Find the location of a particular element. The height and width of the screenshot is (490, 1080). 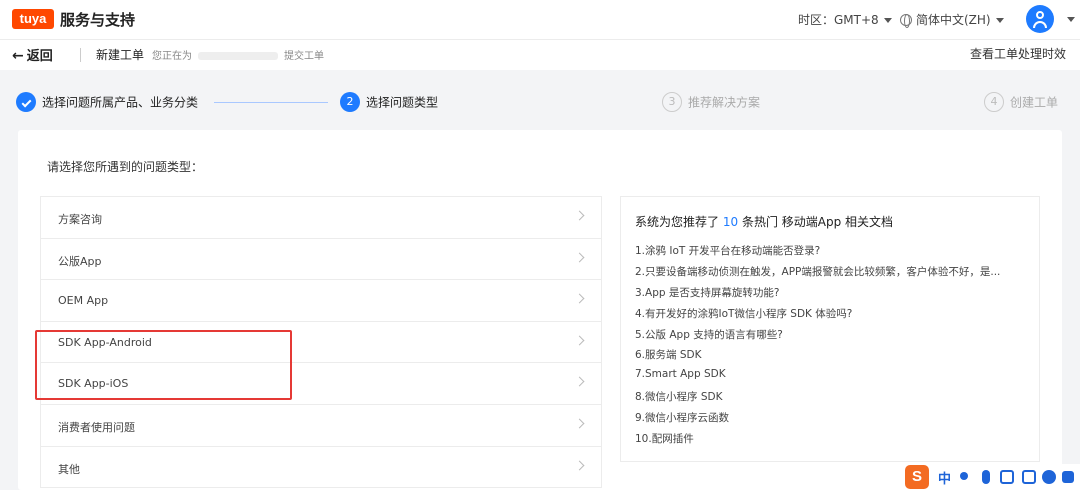

step-3: 3 推荐解决方案 is located at coordinates (711, 102).